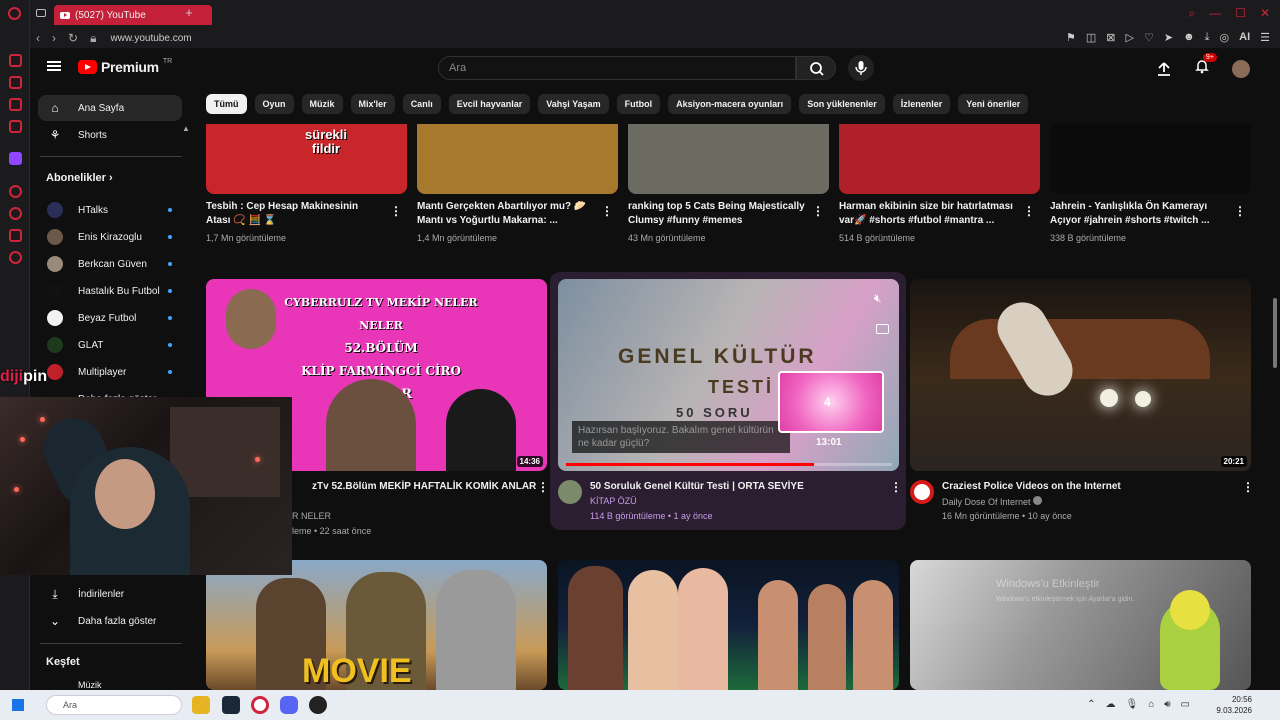  Describe the element at coordinates (421, 104) in the screenshot. I see `filter-chip: Canlı` at that location.